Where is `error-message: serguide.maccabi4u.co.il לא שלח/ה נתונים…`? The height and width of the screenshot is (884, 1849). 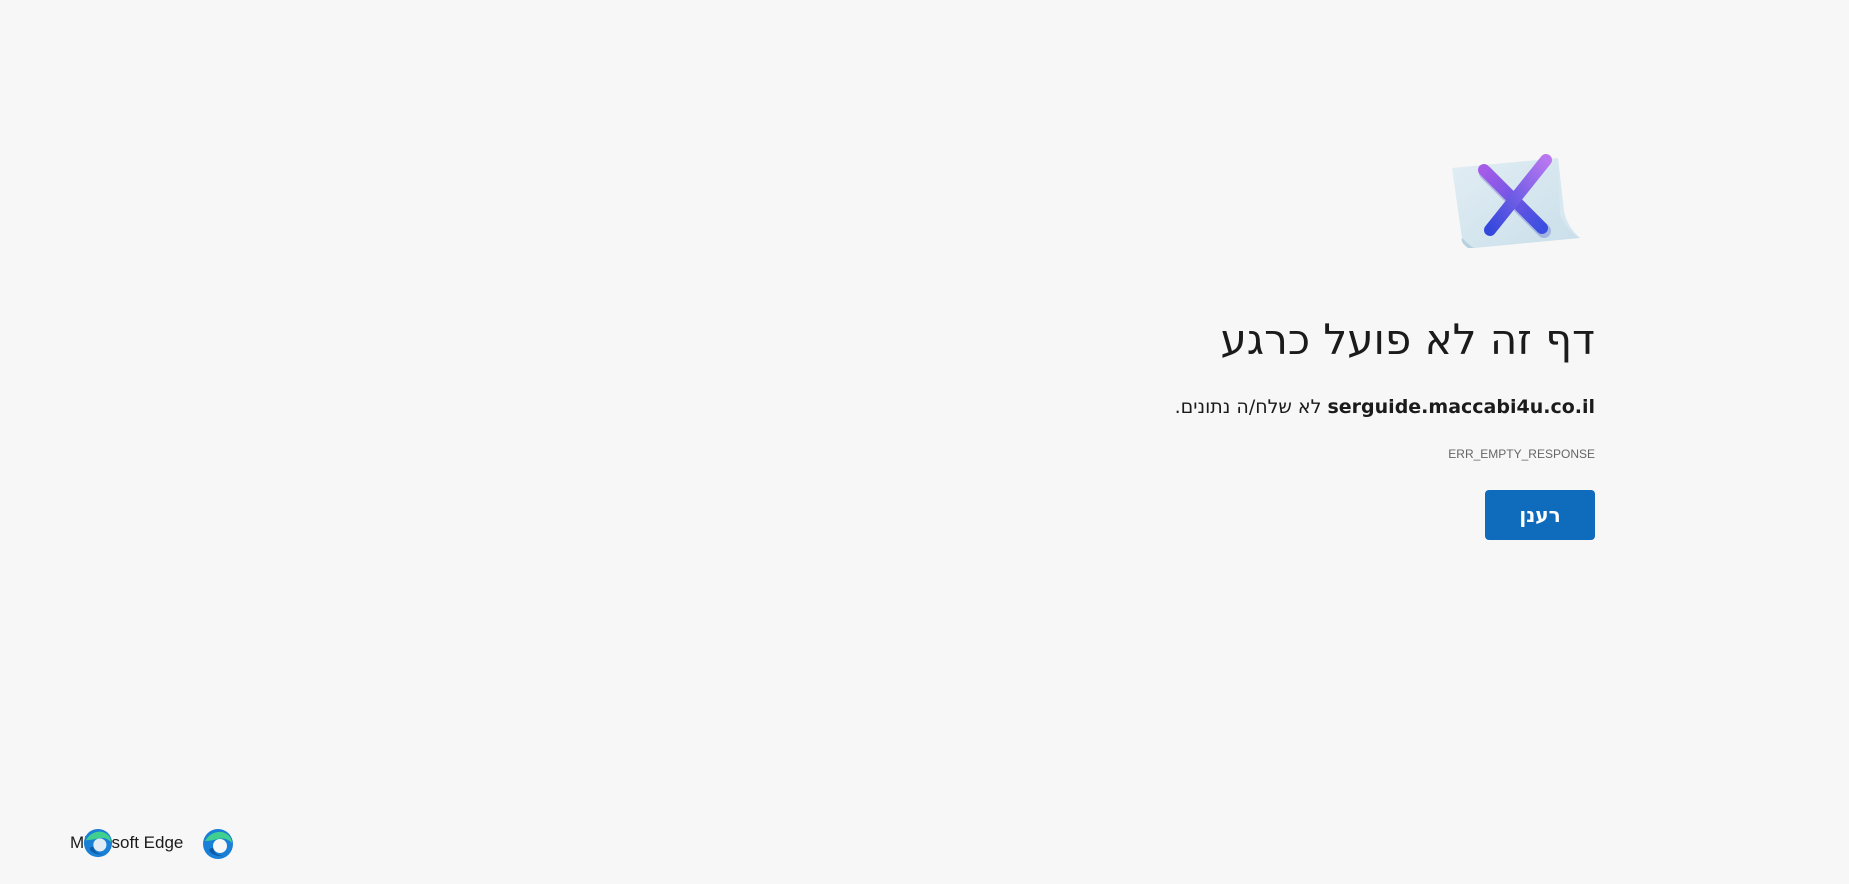
error-message: serguide.maccabi4u.co.il לא שלח/ה נתונים… is located at coordinates (1385, 407).